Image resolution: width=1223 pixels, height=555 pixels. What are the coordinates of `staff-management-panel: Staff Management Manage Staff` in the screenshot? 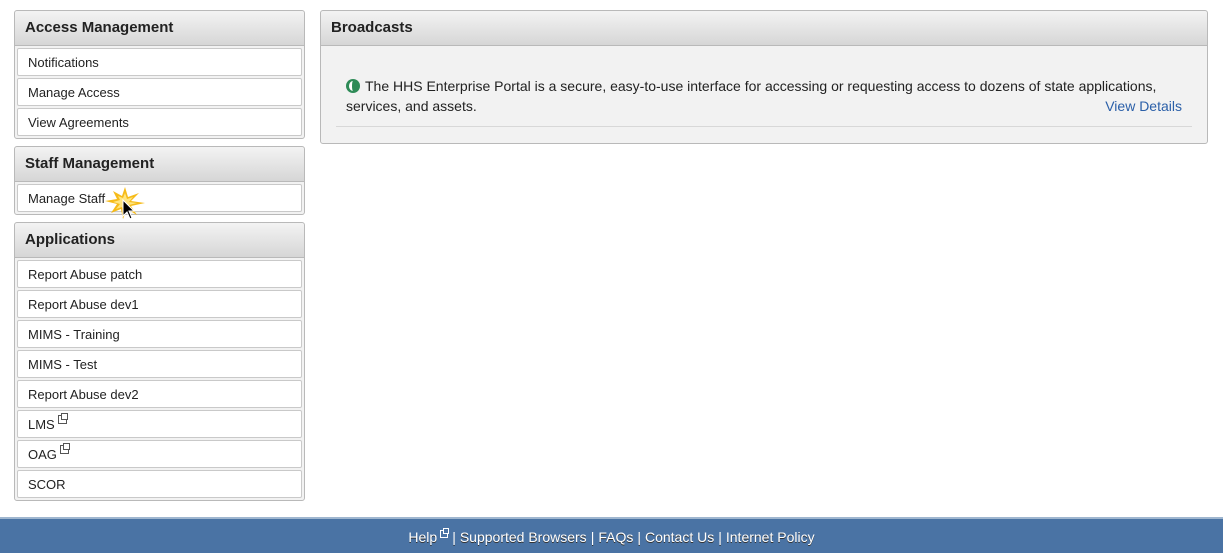 It's located at (159, 180).